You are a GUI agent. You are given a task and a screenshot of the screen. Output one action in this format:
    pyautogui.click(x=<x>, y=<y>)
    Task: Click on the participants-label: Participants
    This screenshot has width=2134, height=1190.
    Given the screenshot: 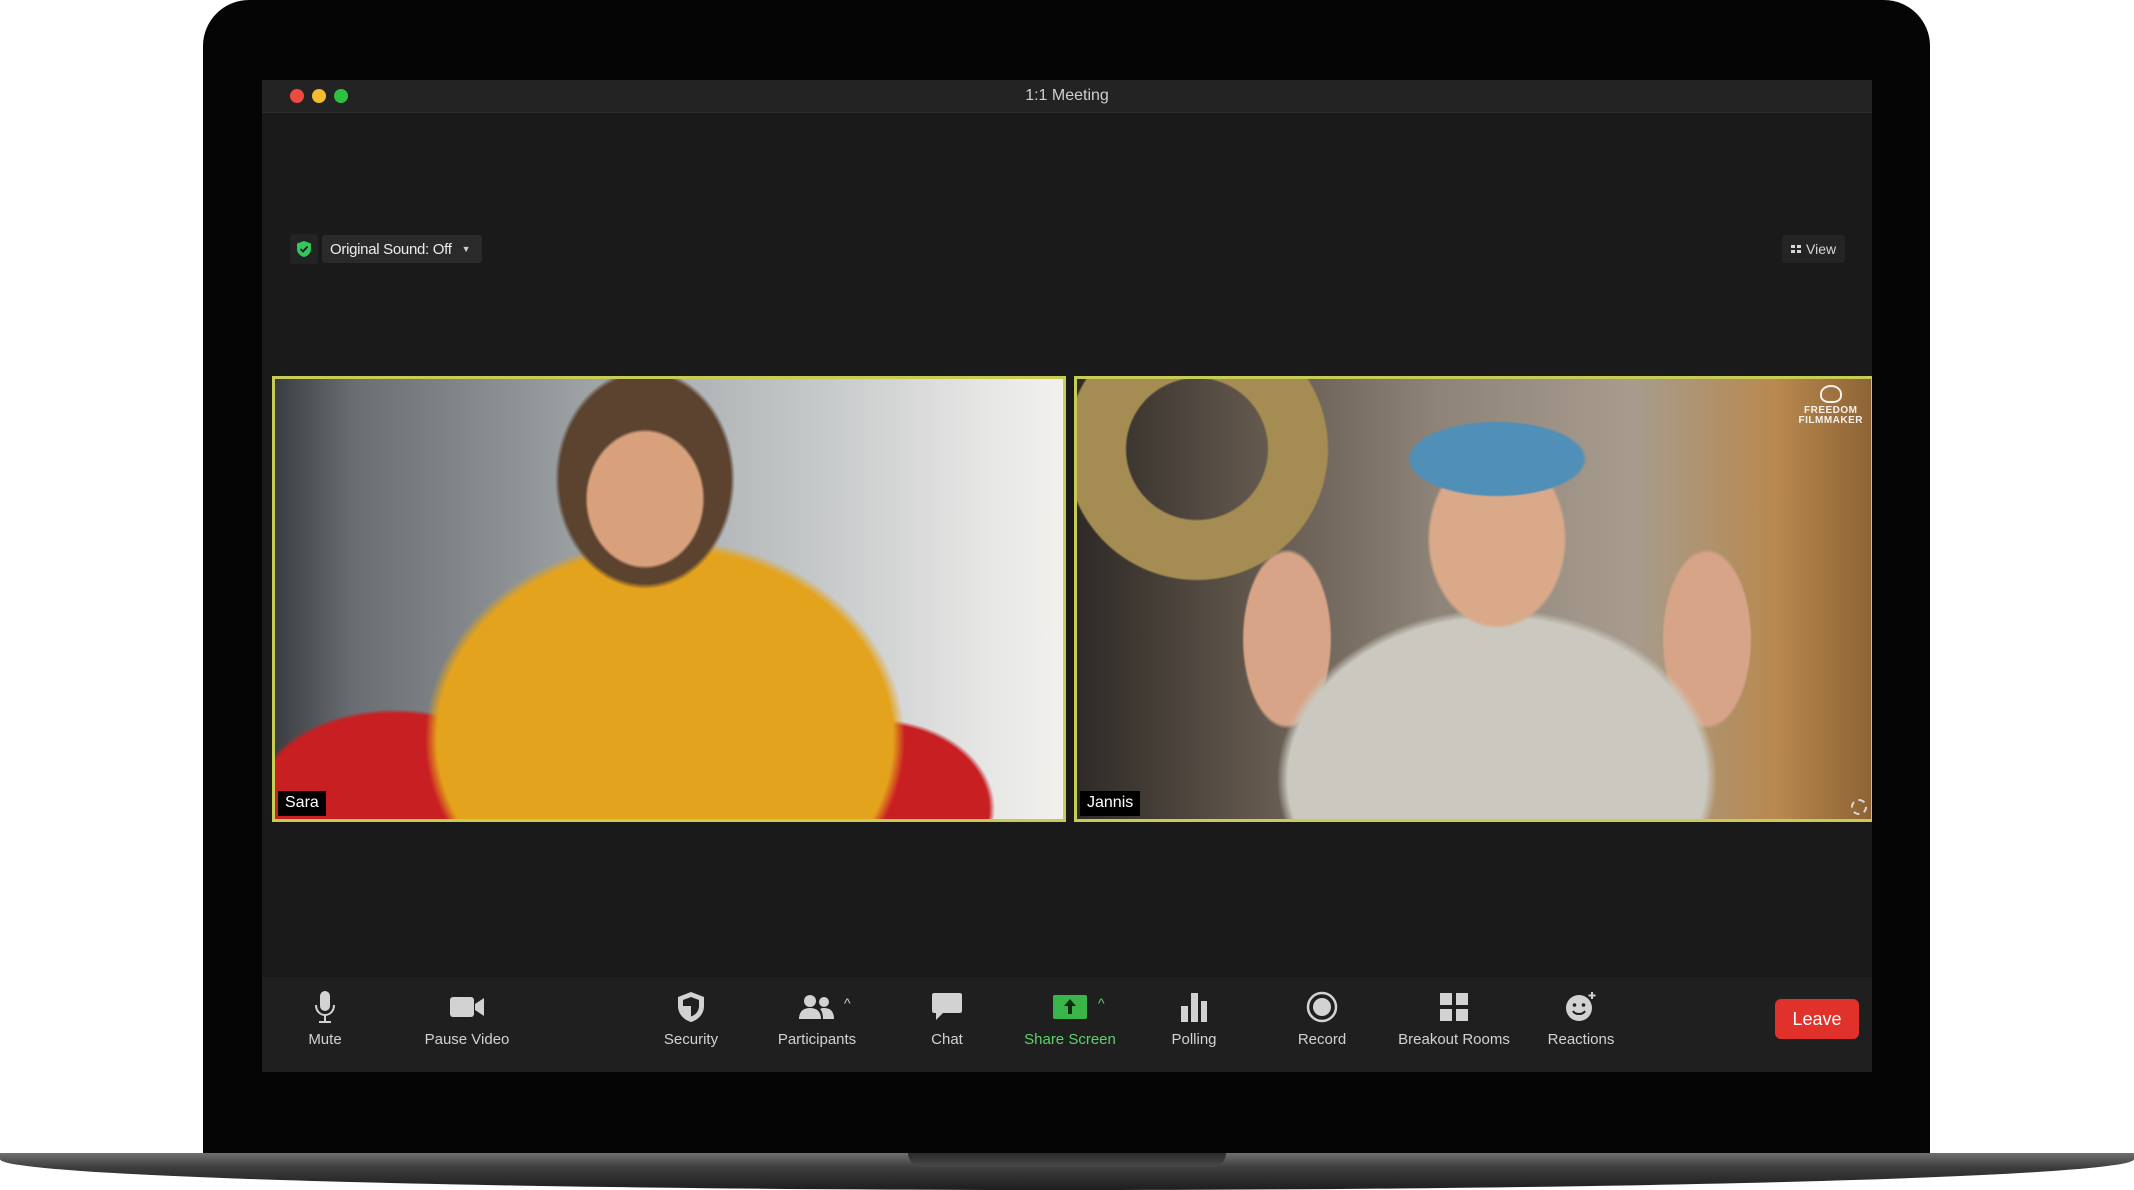 What is the action you would take?
    pyautogui.click(x=817, y=1039)
    